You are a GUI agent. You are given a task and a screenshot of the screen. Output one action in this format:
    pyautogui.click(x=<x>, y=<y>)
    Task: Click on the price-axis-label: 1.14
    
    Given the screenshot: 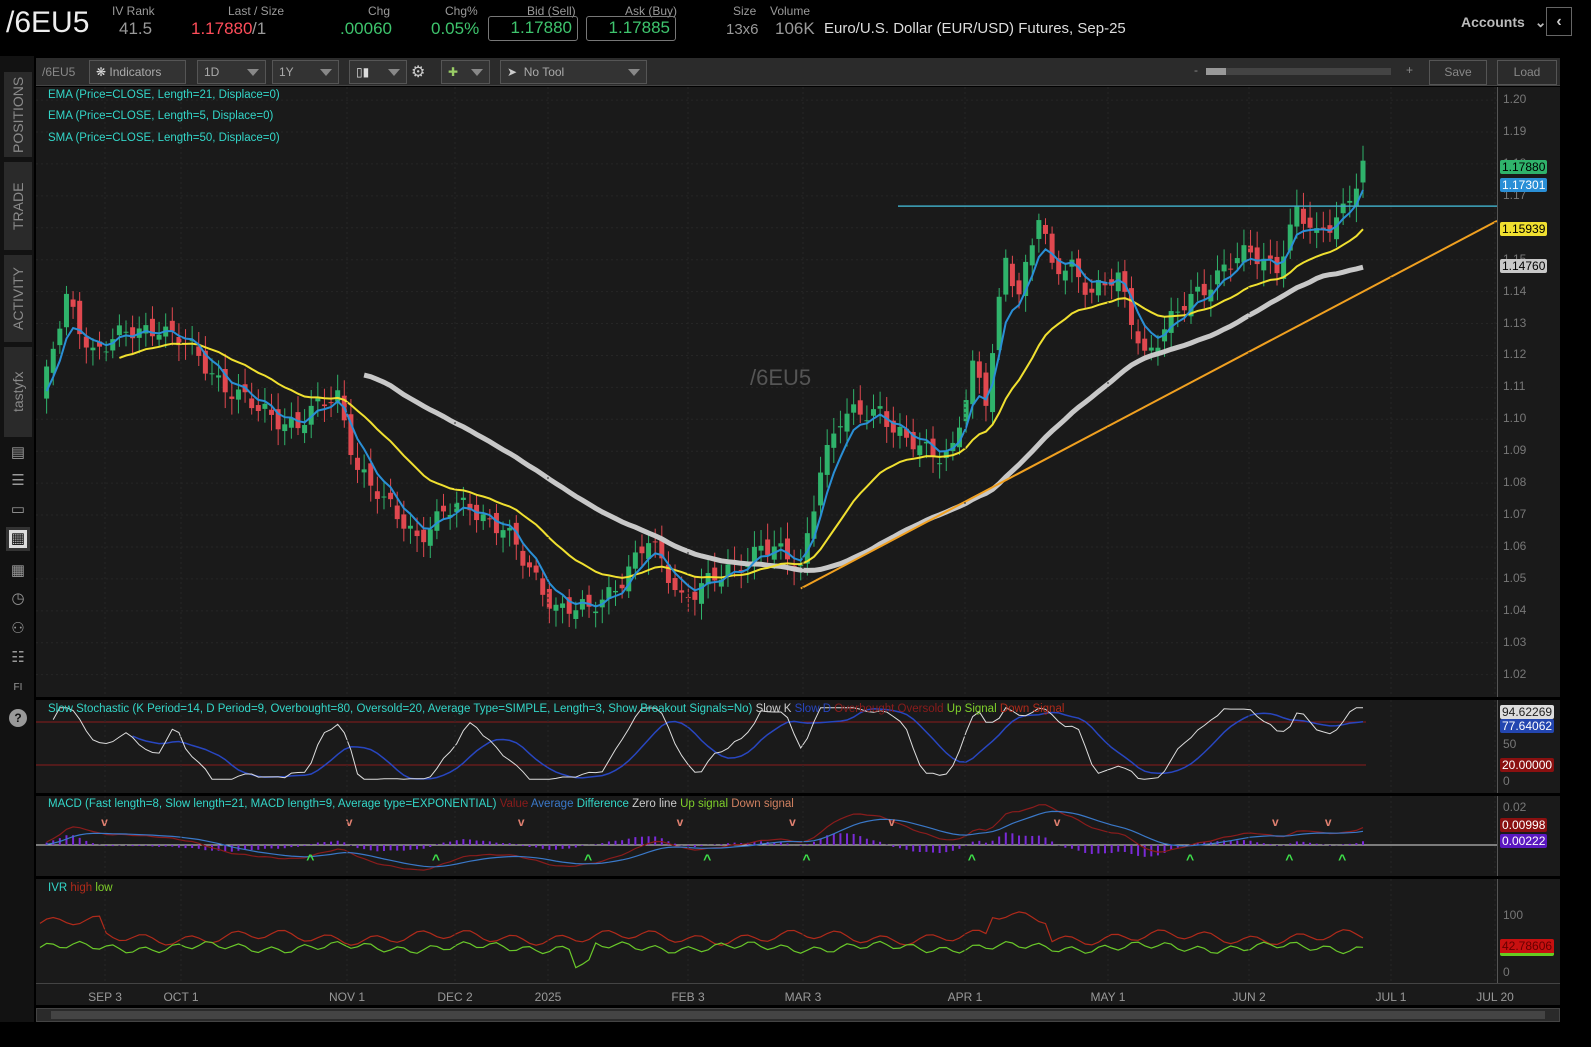 What is the action you would take?
    pyautogui.click(x=1515, y=290)
    